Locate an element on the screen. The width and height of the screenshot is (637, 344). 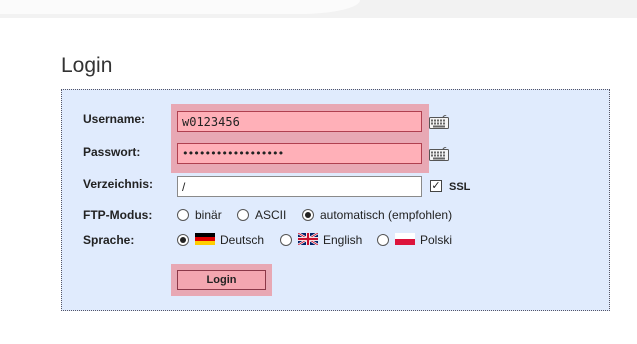
ftp-mode-label: FTP-Modus: is located at coordinates (118, 215).